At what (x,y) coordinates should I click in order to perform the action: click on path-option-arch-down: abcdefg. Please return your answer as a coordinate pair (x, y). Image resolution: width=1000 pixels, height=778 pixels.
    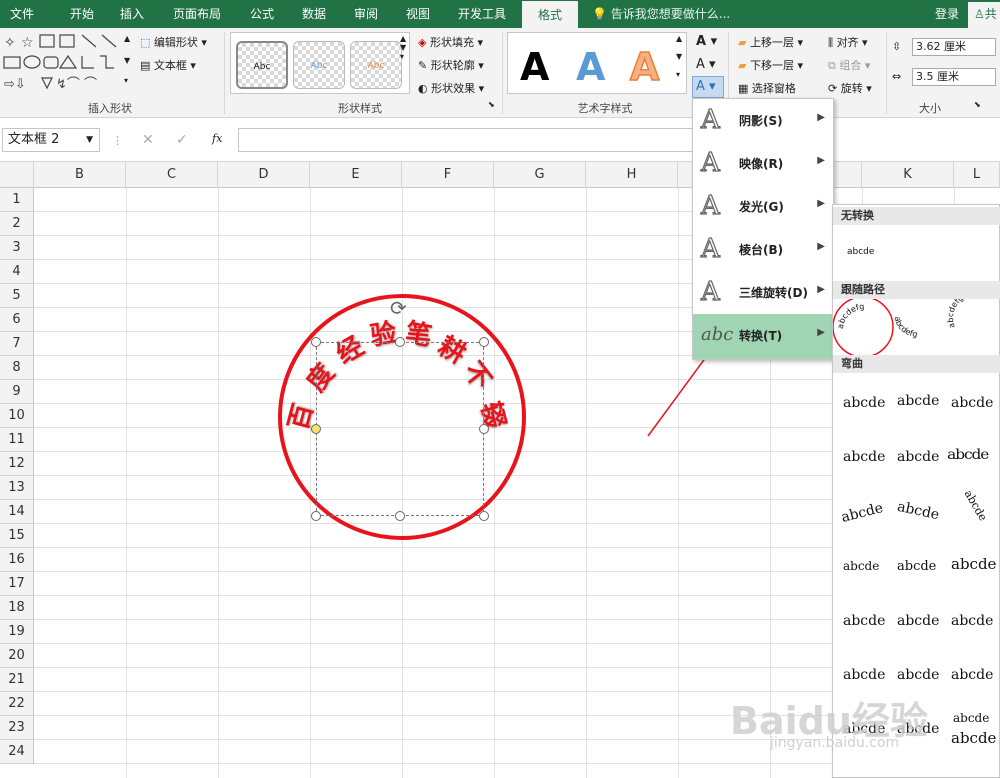
    Looking at the image, I should click on (905, 327).